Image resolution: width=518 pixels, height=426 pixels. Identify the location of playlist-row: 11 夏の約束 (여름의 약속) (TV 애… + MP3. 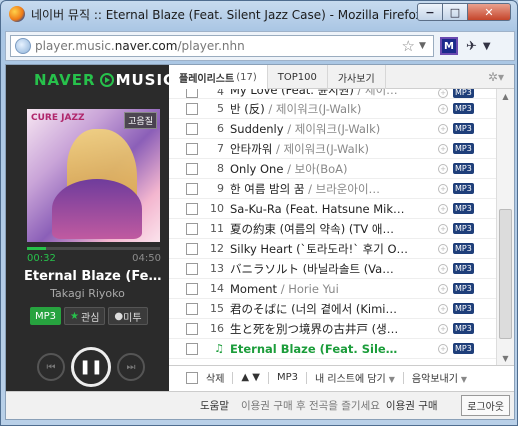
(332, 229).